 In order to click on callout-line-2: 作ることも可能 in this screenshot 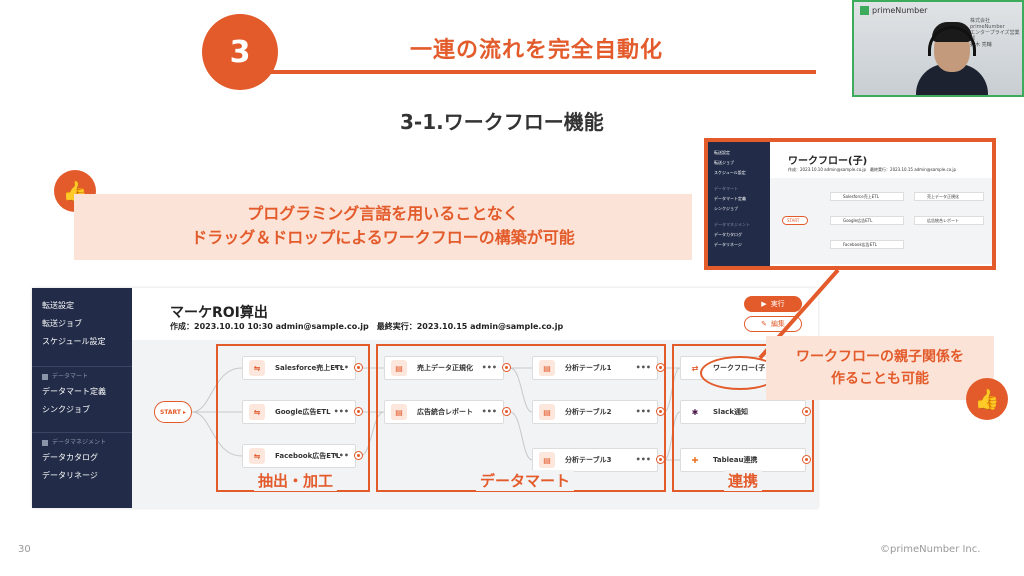, I will do `click(880, 379)`.